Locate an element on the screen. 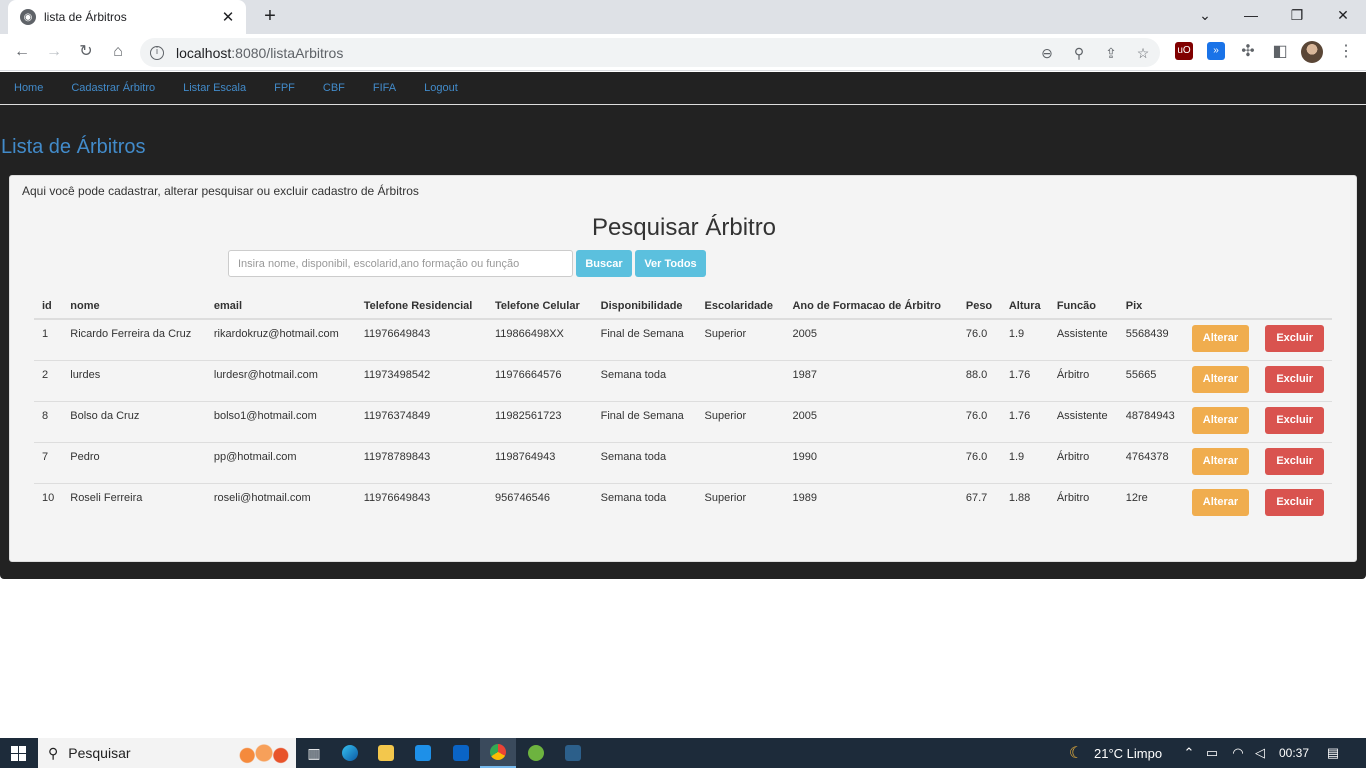 The image size is (1366, 768). col-pix: Pix is located at coordinates (1150, 307).